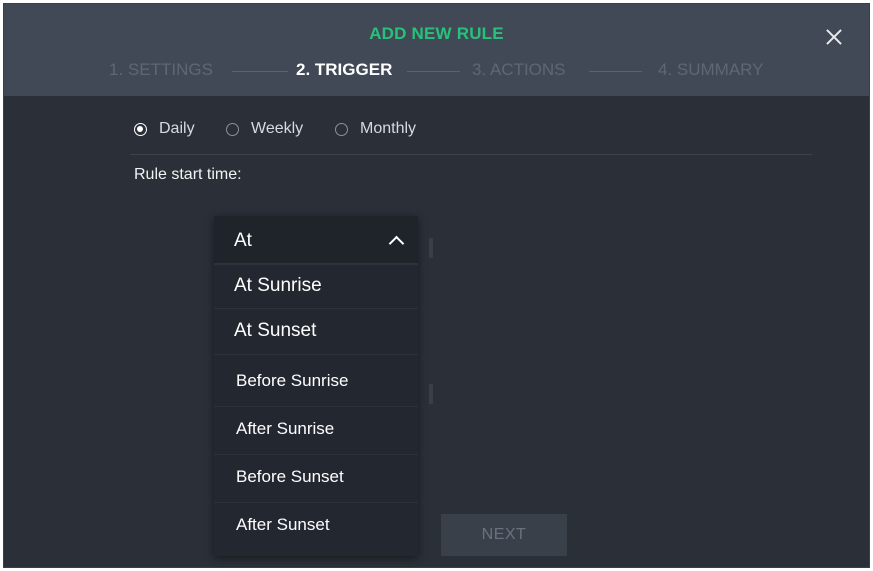 The height and width of the screenshot is (571, 873). What do you see at coordinates (188, 174) in the screenshot?
I see `rule-start-time-label: Rule start time:` at bounding box center [188, 174].